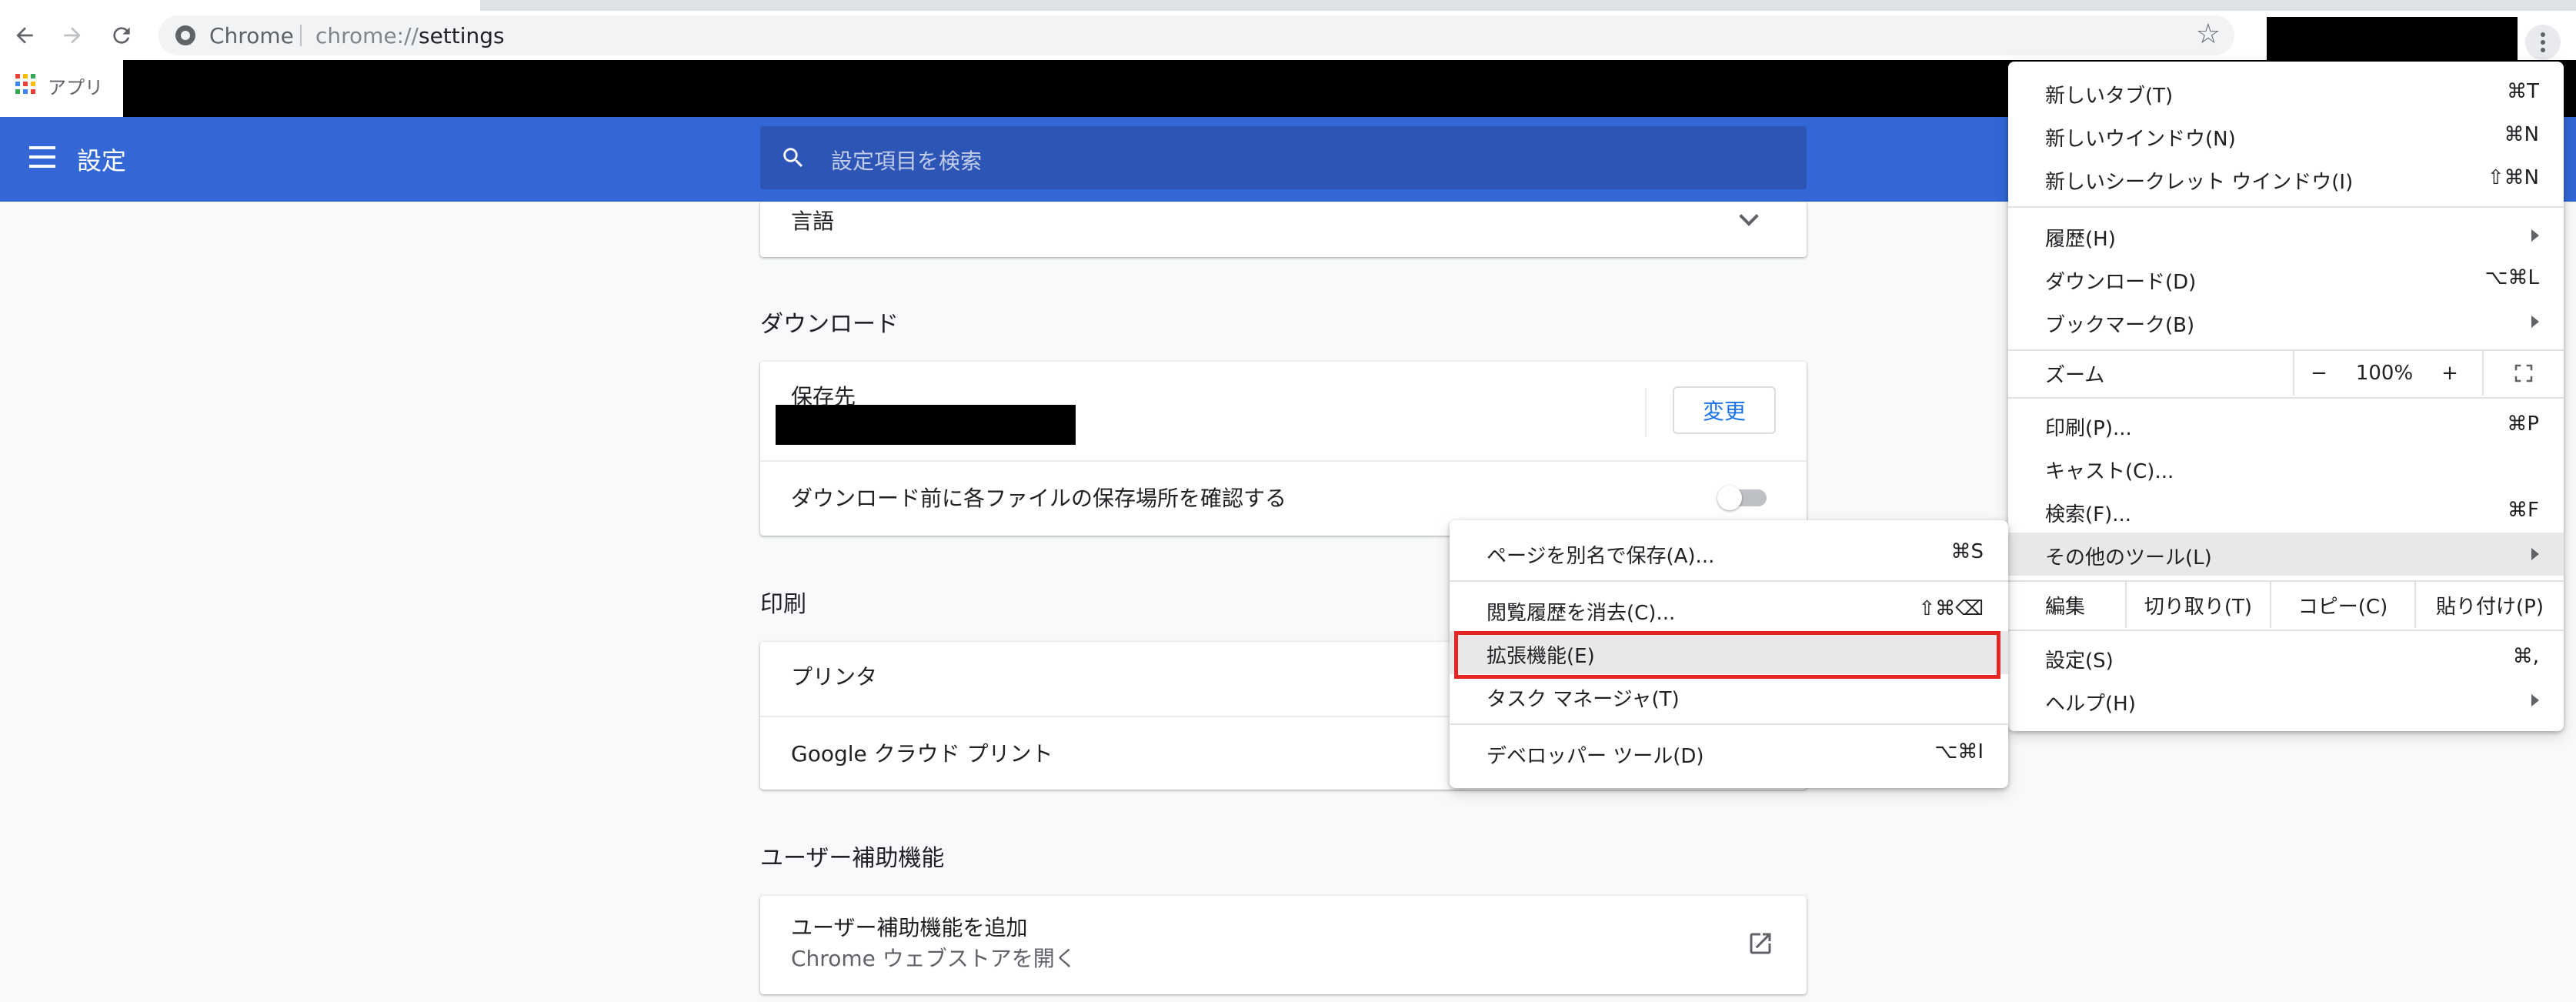 Image resolution: width=2576 pixels, height=1002 pixels. I want to click on zoom-in-button: +, so click(2450, 373).